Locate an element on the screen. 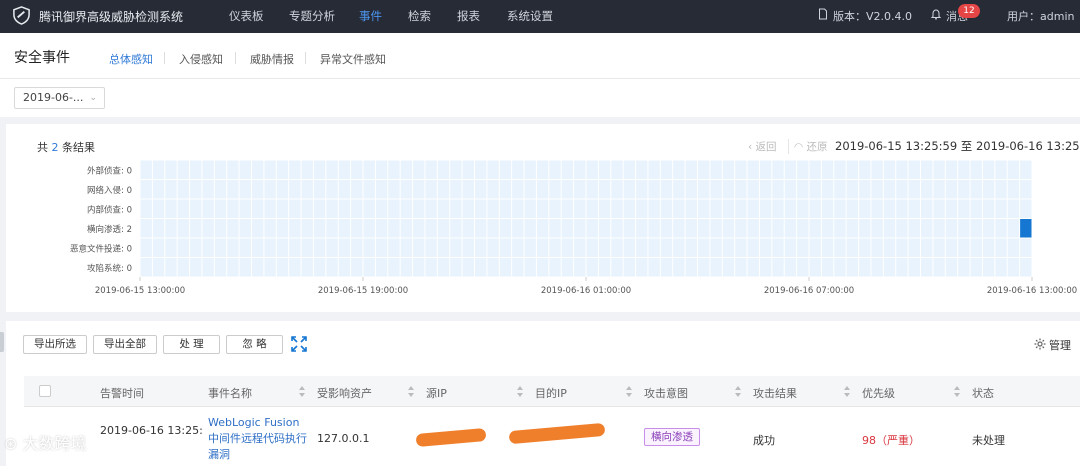 This screenshot has height=466, width=1080. user-menu: 用户：admin is located at coordinates (1040, 16).